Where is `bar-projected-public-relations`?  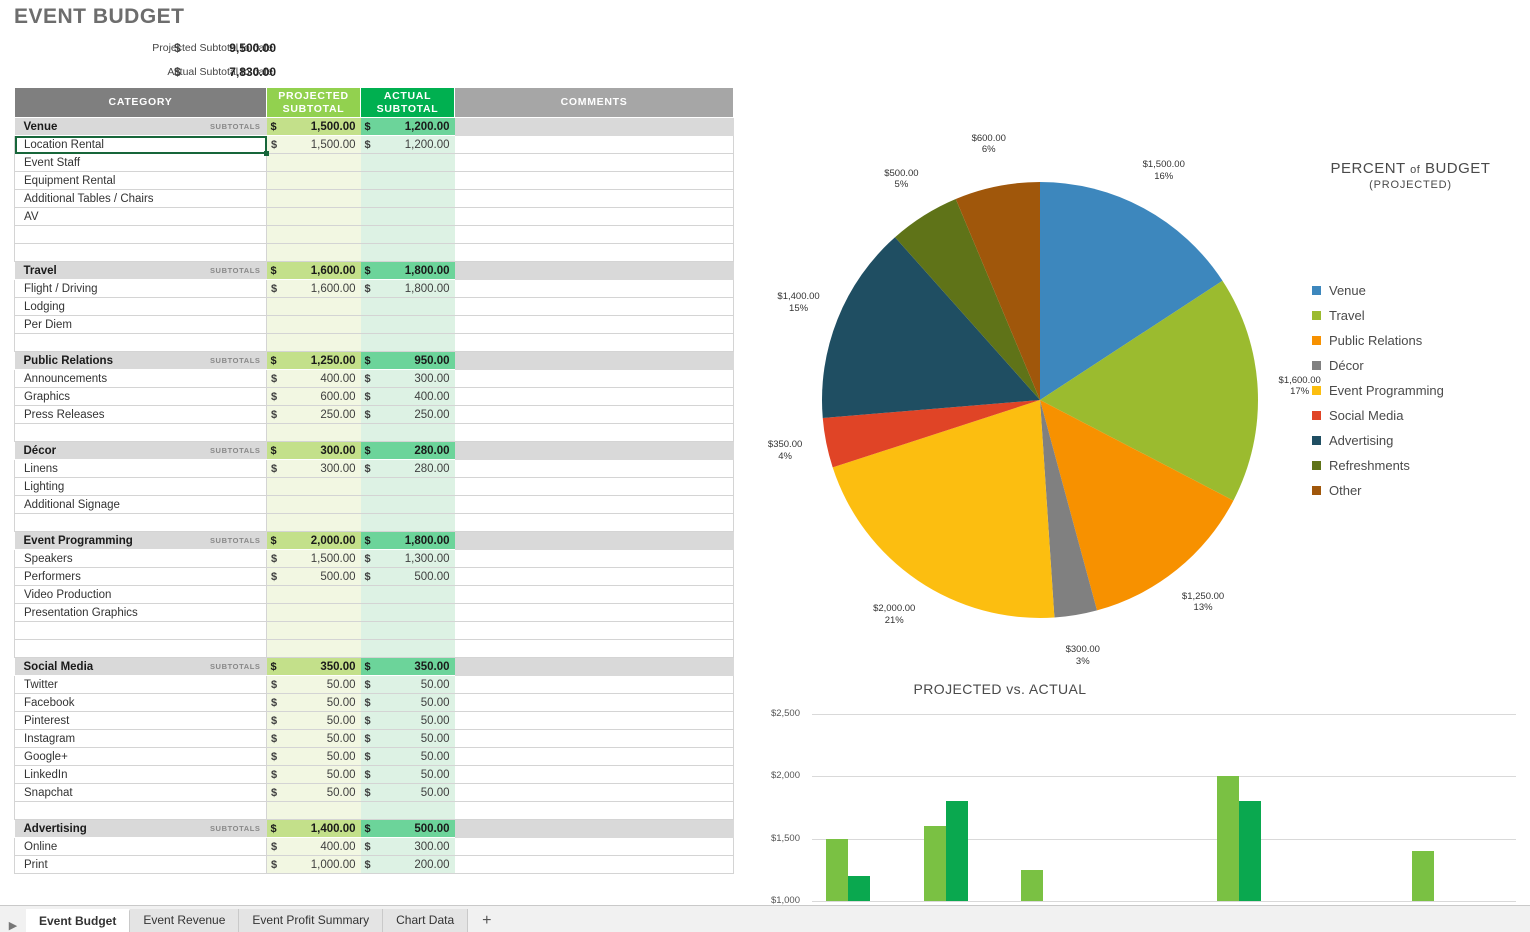 bar-projected-public-relations is located at coordinates (1032, 885).